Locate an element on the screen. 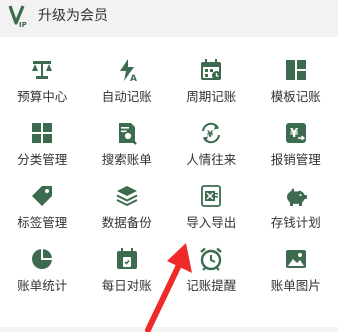  pie-chart-icon is located at coordinates (42, 259).